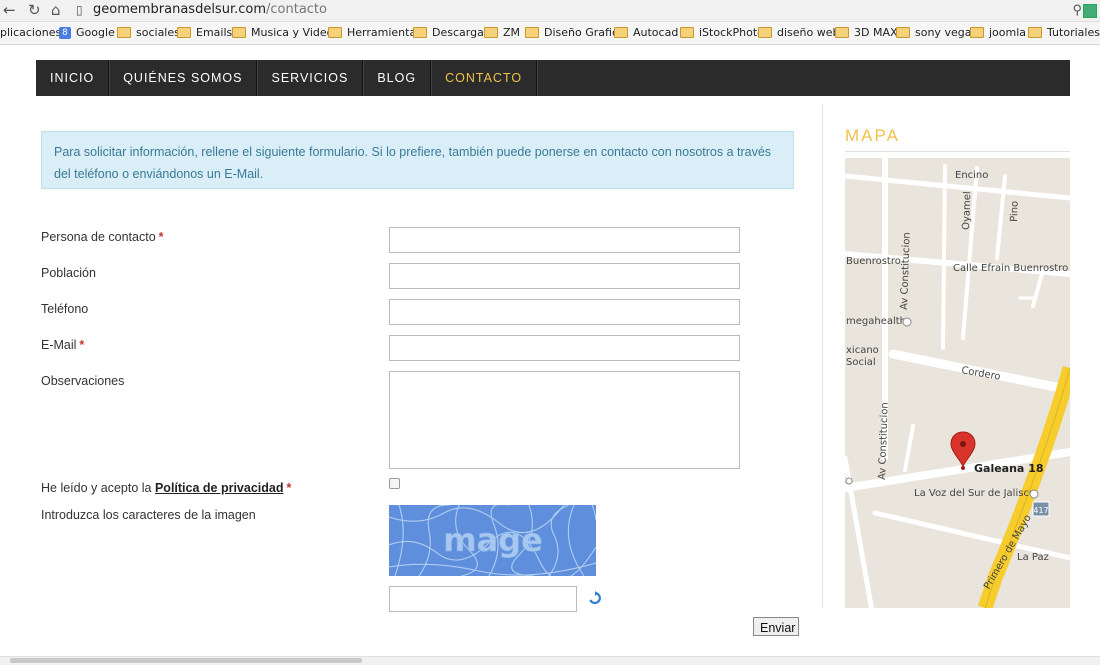 Image resolution: width=1100 pixels, height=665 pixels. I want to click on map-label-encino: Encino, so click(971, 175).